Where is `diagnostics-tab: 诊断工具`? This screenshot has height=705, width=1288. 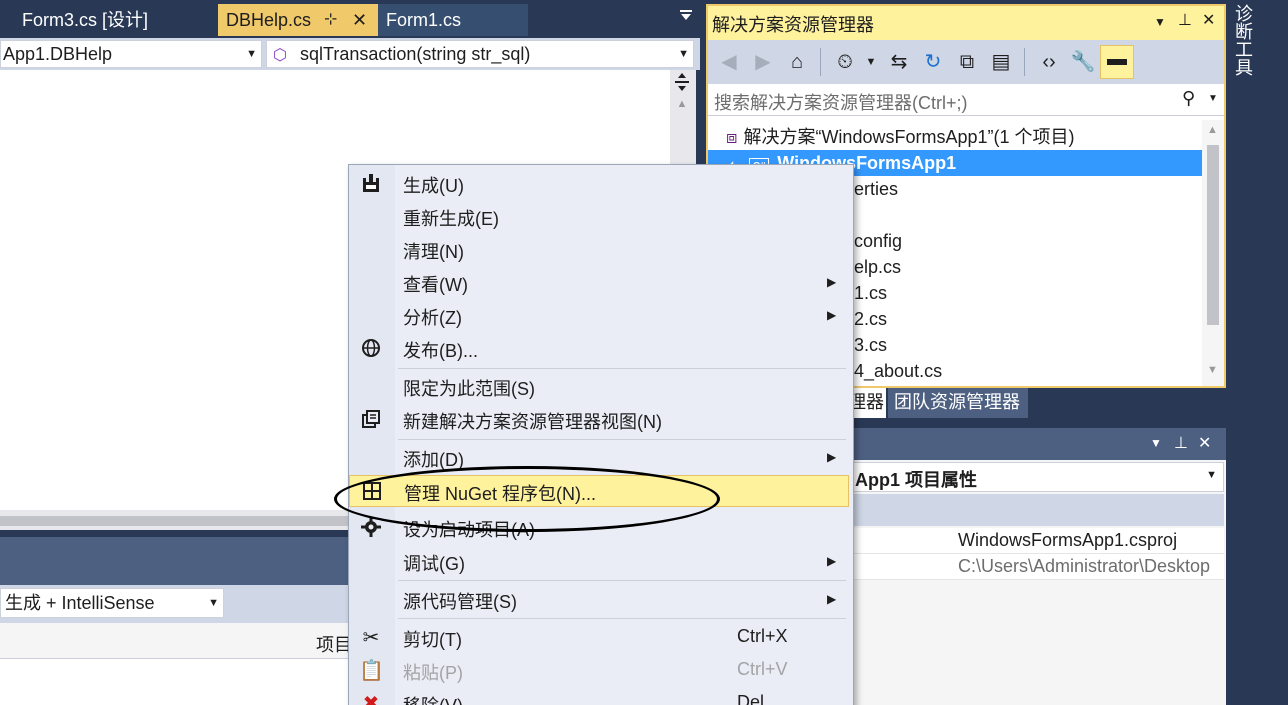 diagnostics-tab: 诊断工具 is located at coordinates (1244, 74).